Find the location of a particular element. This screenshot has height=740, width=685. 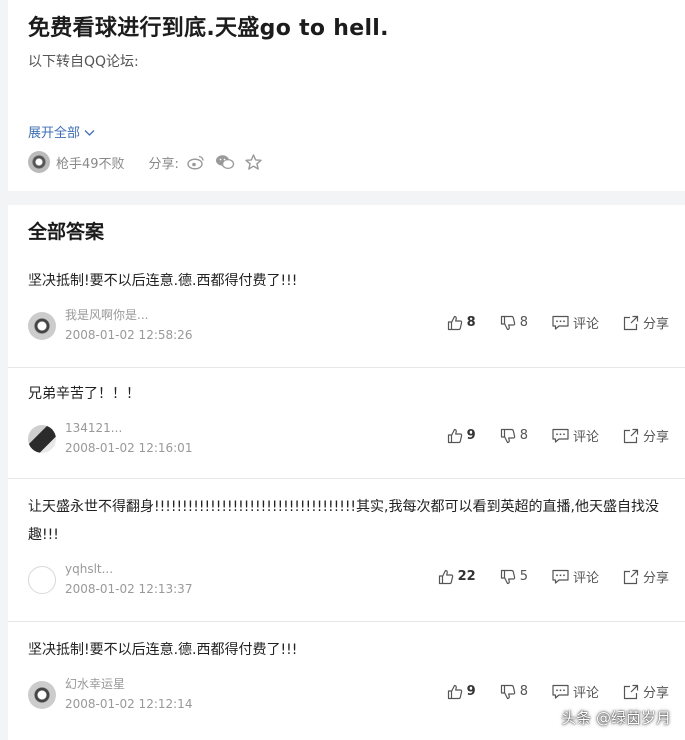

answer-date: 2008-01-02 12:13:37 is located at coordinates (129, 589).